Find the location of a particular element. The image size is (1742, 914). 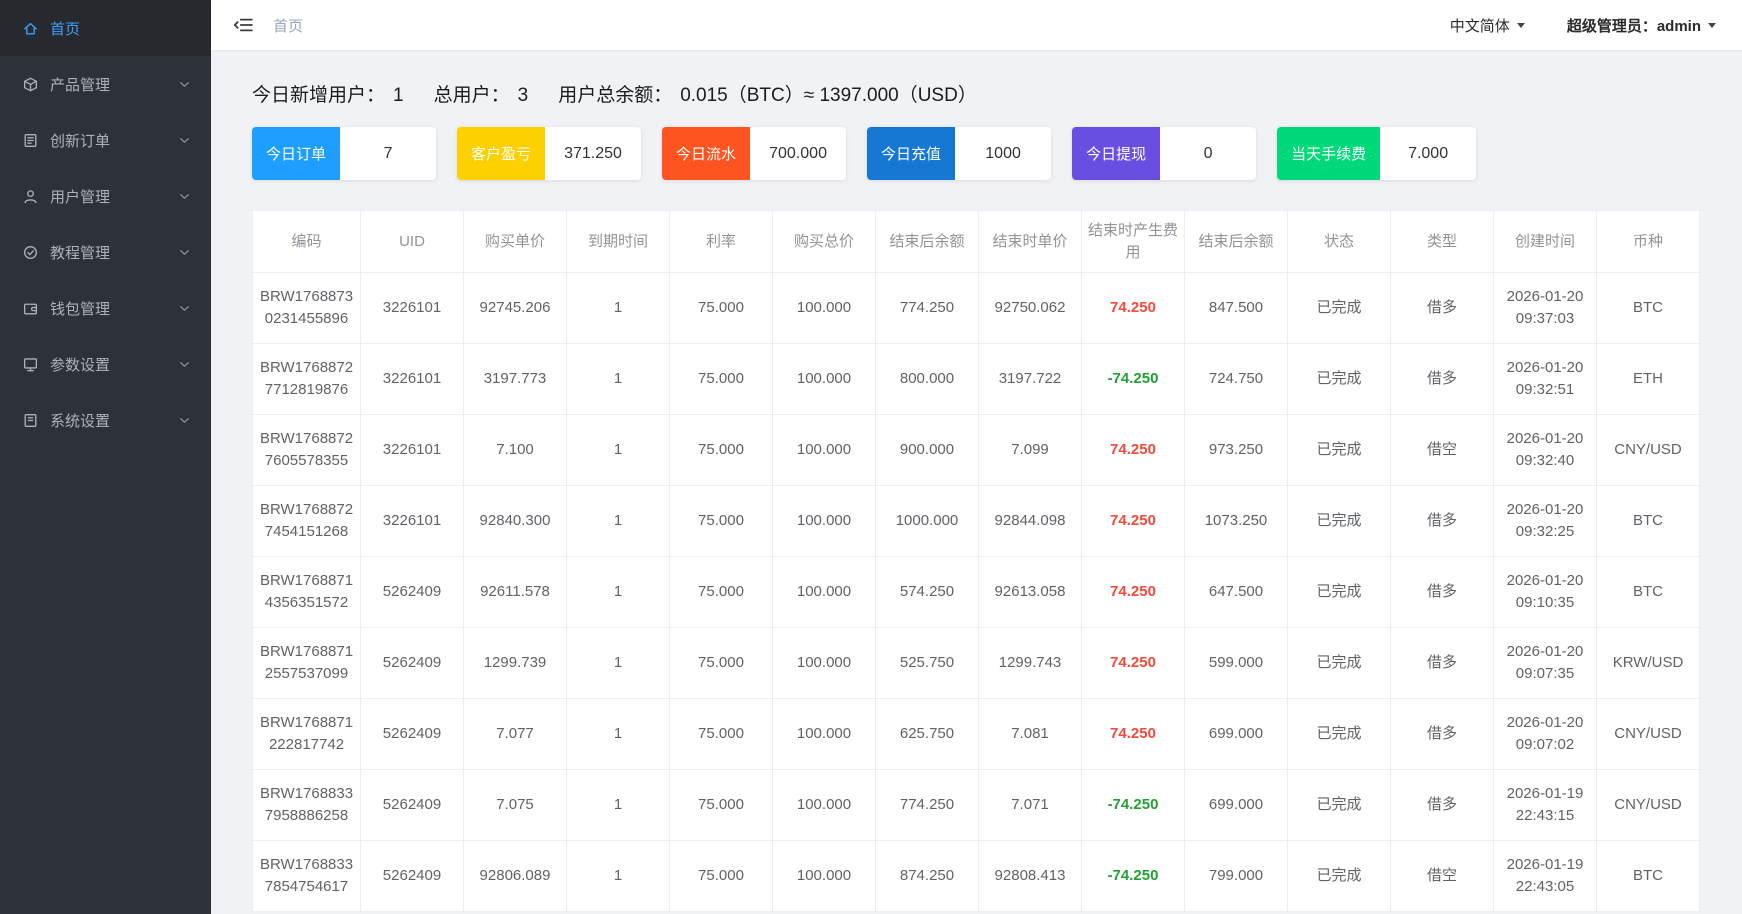

cell-buy_price: 3197.773 is located at coordinates (515, 379).